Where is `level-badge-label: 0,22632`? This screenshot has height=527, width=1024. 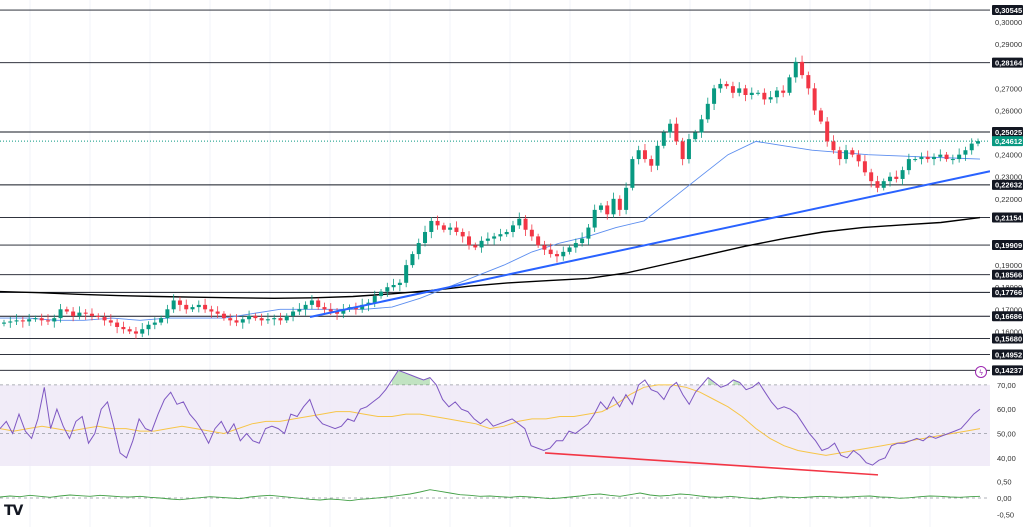
level-badge-label: 0,22632 is located at coordinates (1008, 185).